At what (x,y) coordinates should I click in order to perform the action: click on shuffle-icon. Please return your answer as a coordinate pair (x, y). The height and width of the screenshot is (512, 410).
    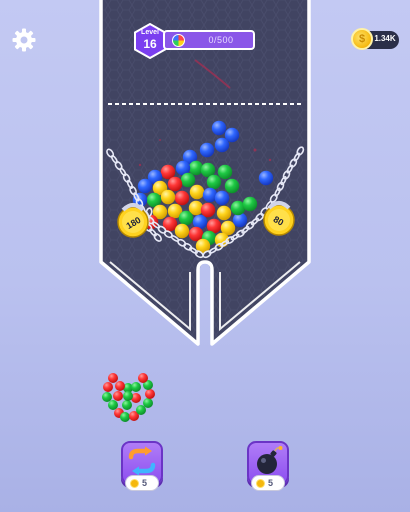
    Looking at the image, I should click on (142, 461).